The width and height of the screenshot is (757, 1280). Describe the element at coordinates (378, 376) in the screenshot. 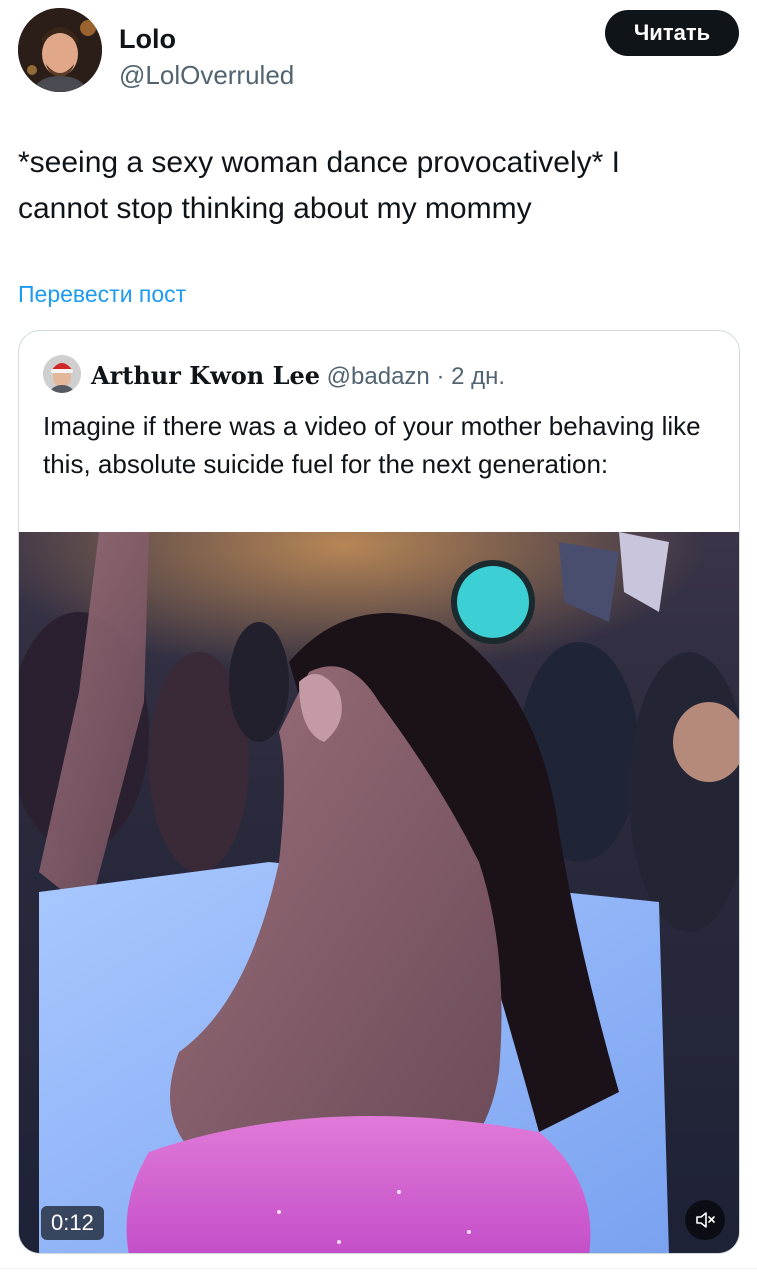

I see `quoted-author-handle: @badazn` at that location.